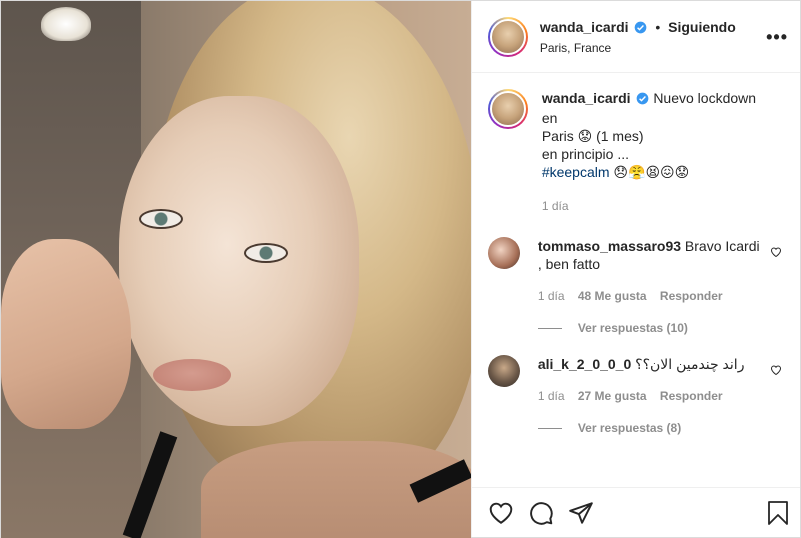 The image size is (801, 538). I want to click on photo-eye-right, so click(266, 253).